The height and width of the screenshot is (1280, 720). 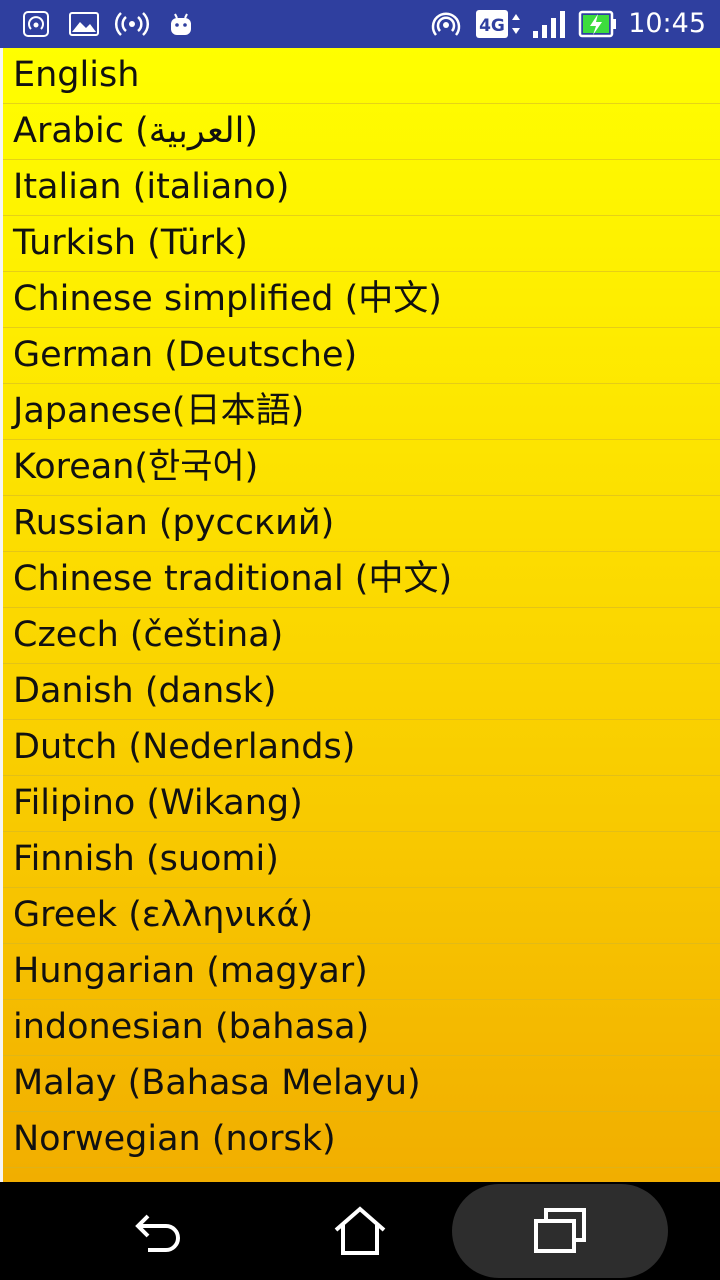 What do you see at coordinates (361, 468) in the screenshot?
I see `language-item: Korean(한국어)` at bounding box center [361, 468].